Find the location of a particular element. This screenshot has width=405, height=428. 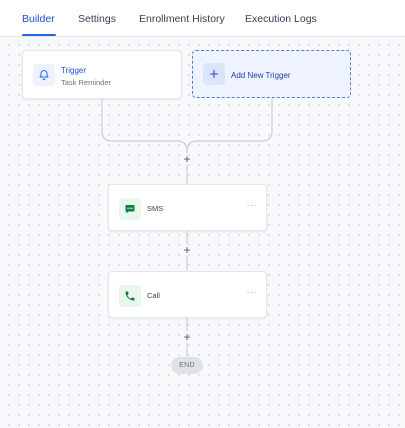

add-new-trigger-label: Add New Trigger is located at coordinates (261, 75).